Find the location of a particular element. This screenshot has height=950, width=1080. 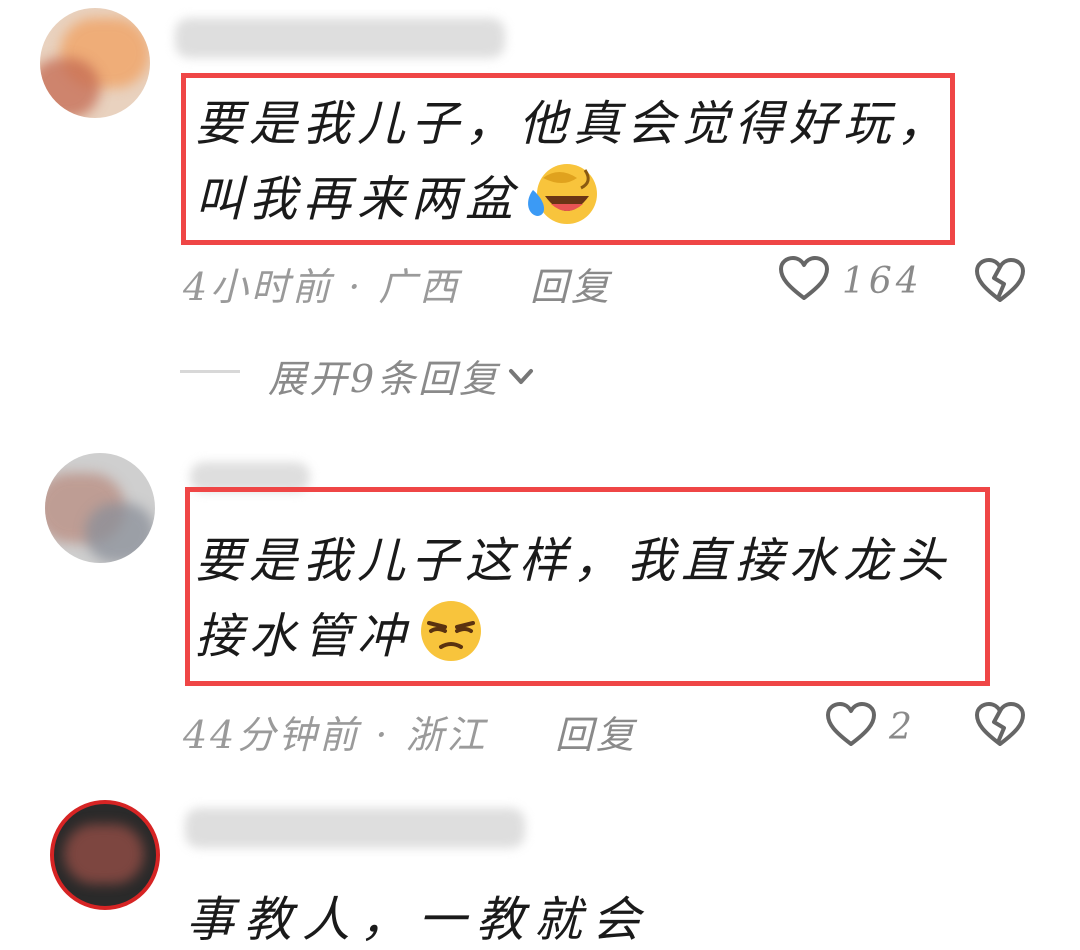

divider is located at coordinates (210, 371).